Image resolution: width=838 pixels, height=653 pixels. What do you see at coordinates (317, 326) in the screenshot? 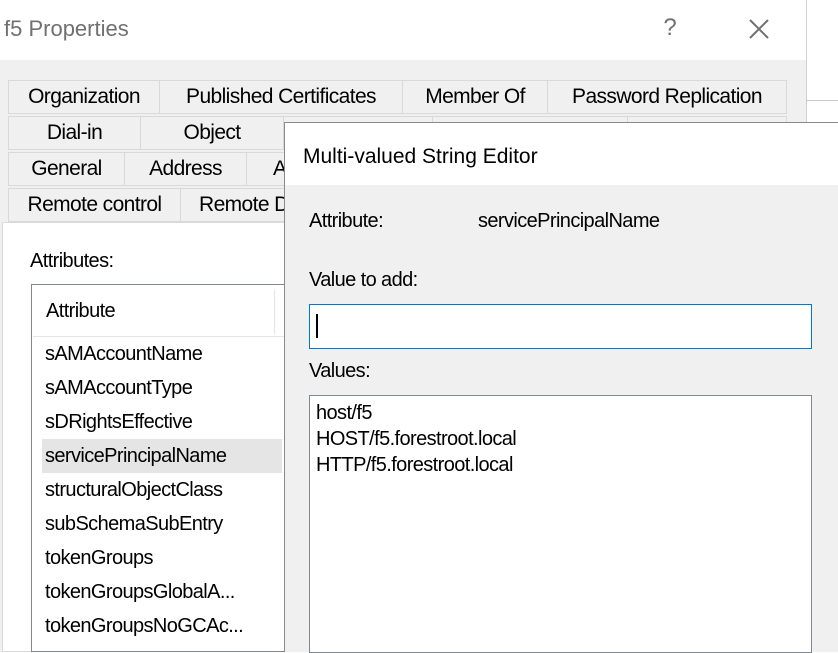
I see `text-caret` at bounding box center [317, 326].